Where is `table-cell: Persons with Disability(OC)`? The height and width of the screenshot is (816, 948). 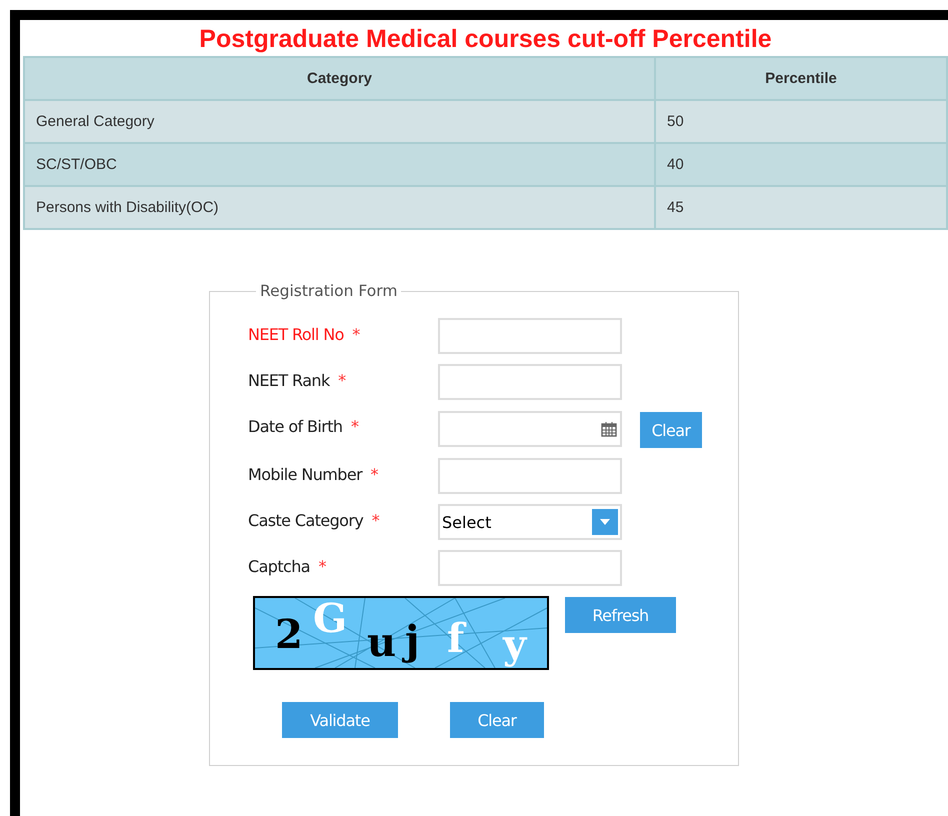 table-cell: Persons with Disability(OC) is located at coordinates (339, 207).